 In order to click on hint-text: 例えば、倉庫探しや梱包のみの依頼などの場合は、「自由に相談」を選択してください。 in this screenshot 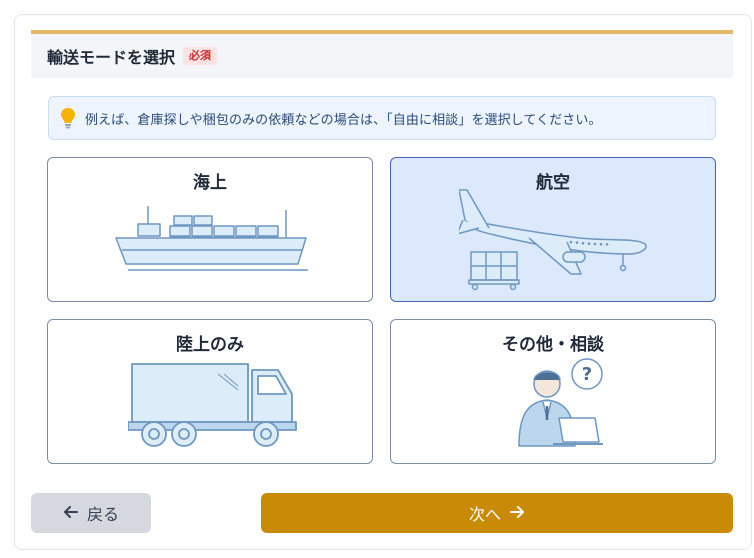, I will do `click(343, 120)`.